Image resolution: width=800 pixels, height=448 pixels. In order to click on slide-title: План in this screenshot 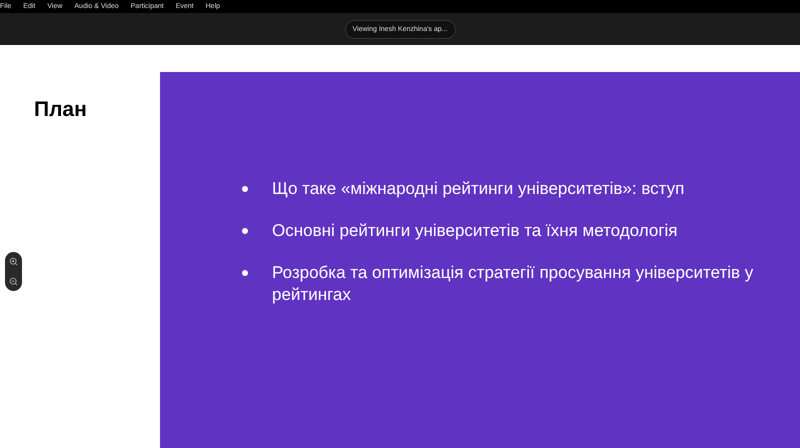, I will do `click(61, 110)`.